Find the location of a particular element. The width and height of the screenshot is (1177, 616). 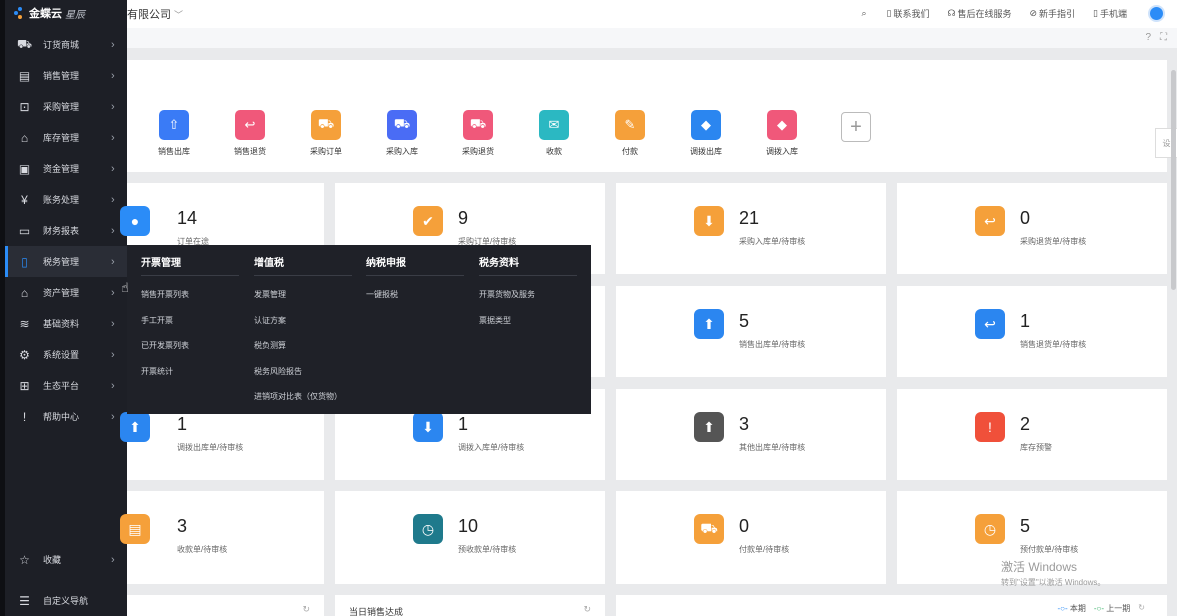

flyout-link: 税负测算 is located at coordinates (270, 345).